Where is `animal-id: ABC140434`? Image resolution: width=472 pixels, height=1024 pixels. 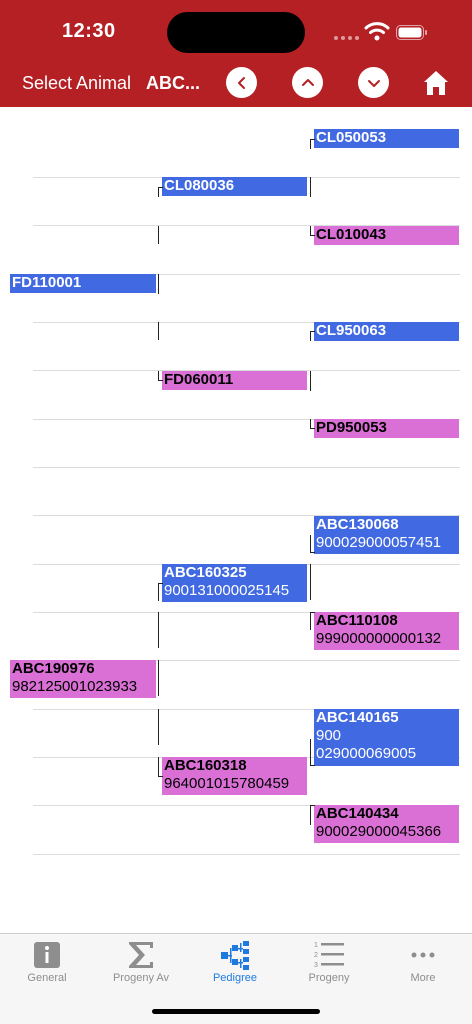 animal-id: ABC140434 is located at coordinates (357, 813).